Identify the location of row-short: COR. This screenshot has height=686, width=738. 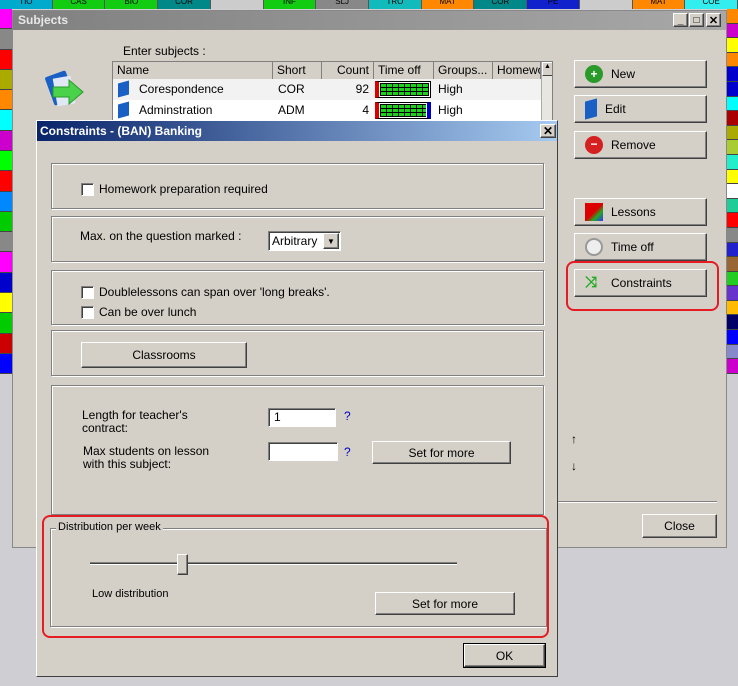
(291, 89).